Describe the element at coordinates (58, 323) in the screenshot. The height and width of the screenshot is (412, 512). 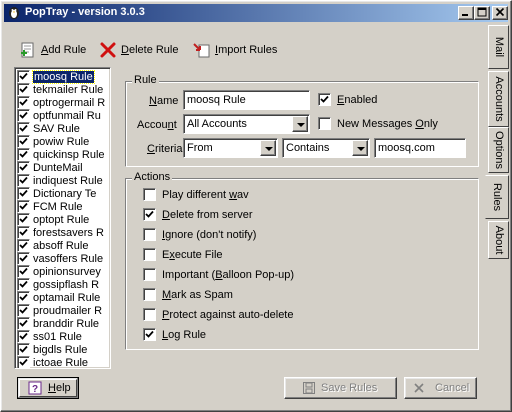
I see `list-item: branddir Rule` at that location.